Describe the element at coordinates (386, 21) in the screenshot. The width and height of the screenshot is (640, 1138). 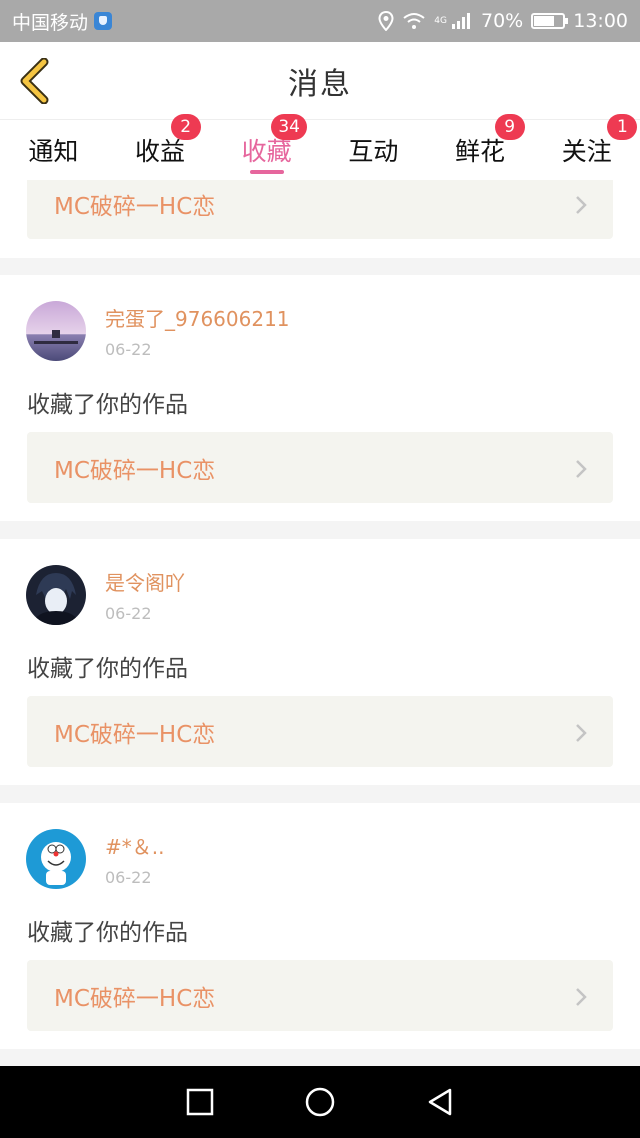
I see `location-pin-icon` at that location.